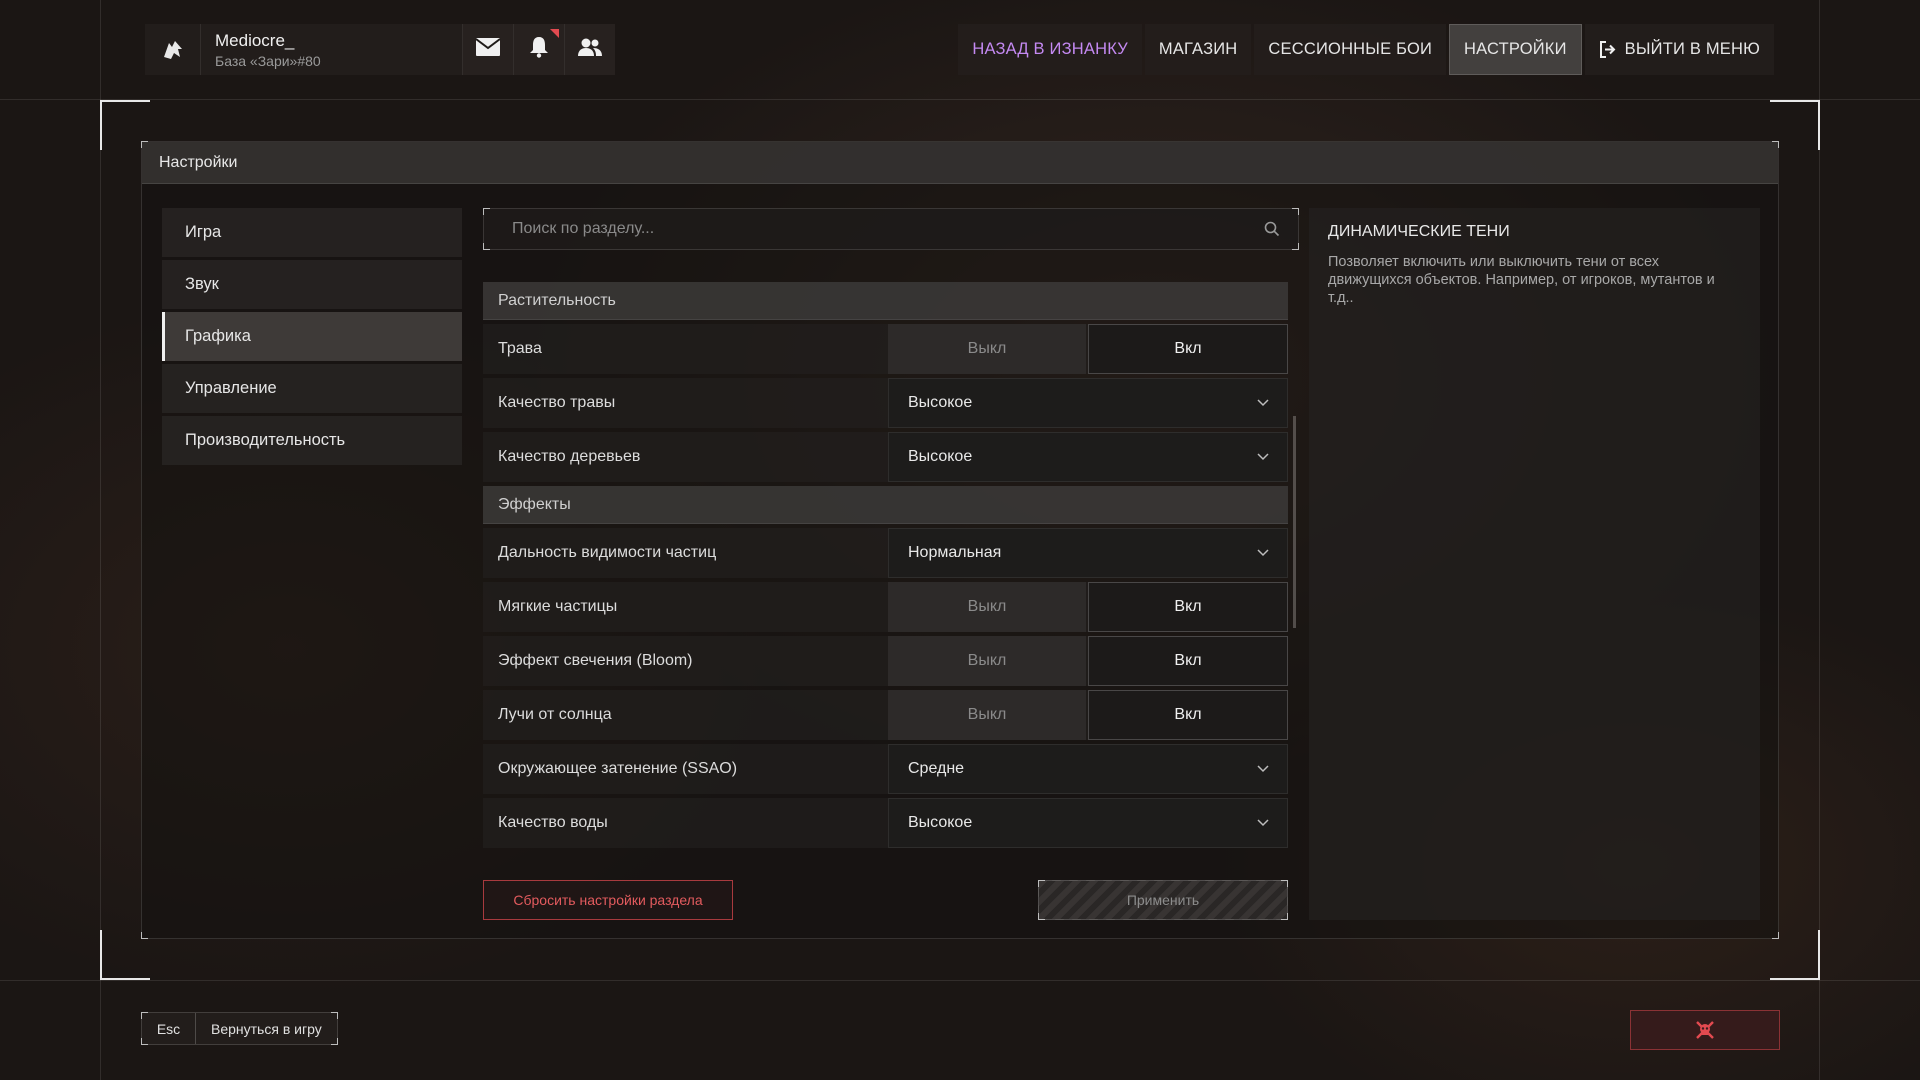 The width and height of the screenshot is (1920, 1080). What do you see at coordinates (1350, 49) in the screenshot?
I see `nav-sessions-button: СЕССИОННЫЕ БОИ` at bounding box center [1350, 49].